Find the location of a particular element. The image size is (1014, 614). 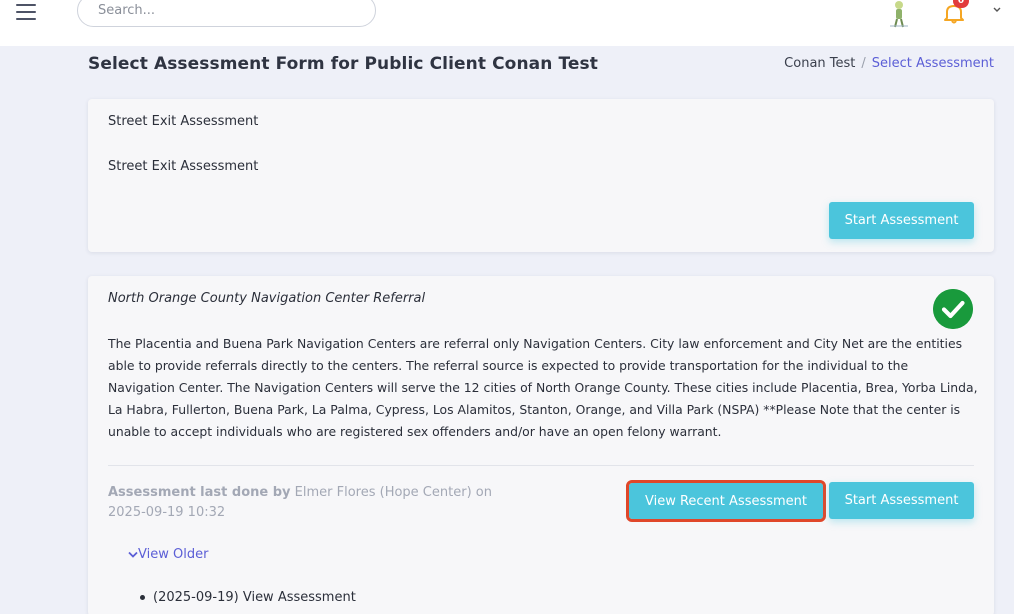

view-older-toggle: View Older is located at coordinates (168, 554).